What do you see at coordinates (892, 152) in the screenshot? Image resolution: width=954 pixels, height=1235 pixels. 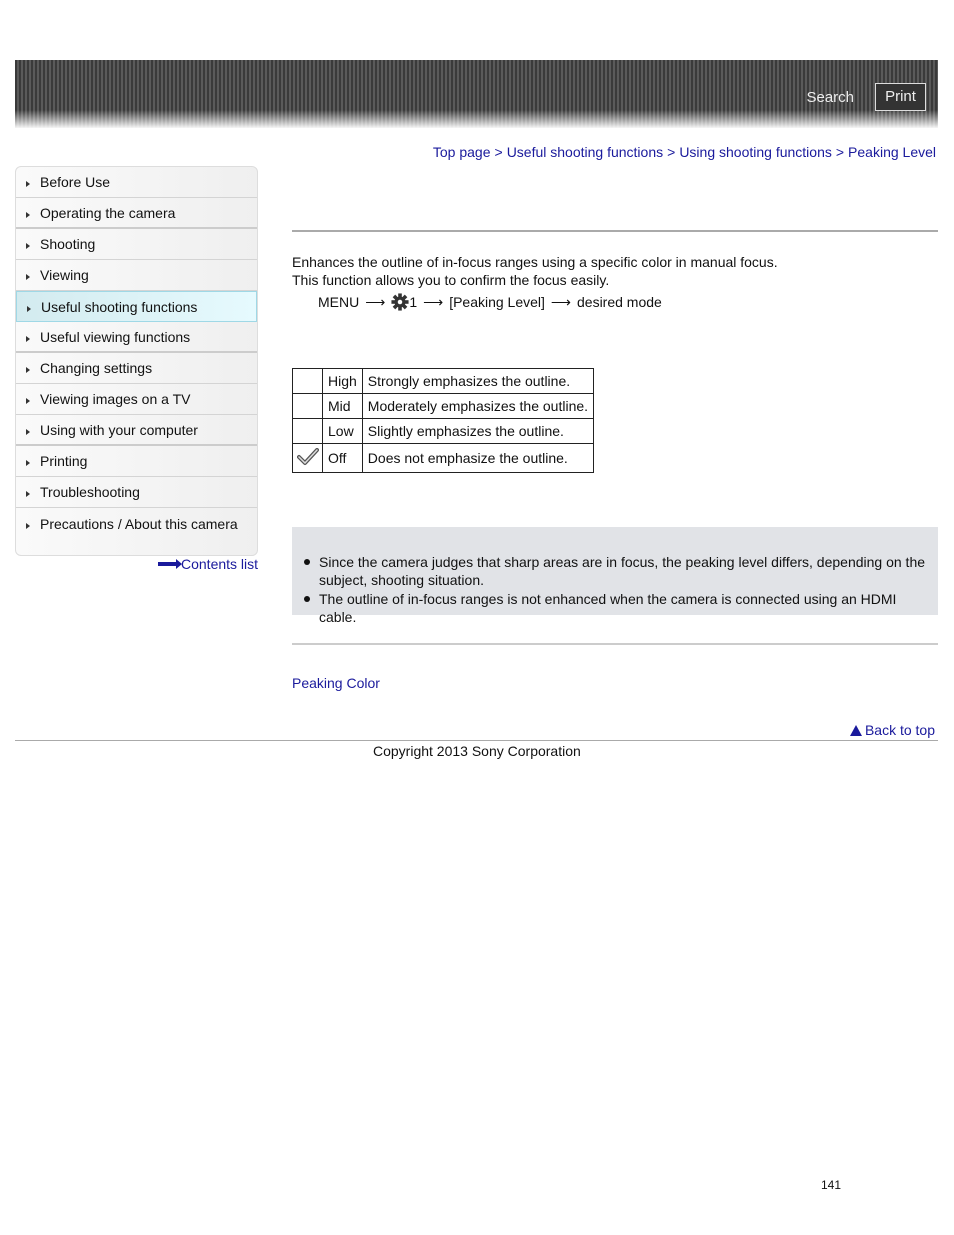 I see `breadcrumb-peaking-level: Peaking Level` at bounding box center [892, 152].